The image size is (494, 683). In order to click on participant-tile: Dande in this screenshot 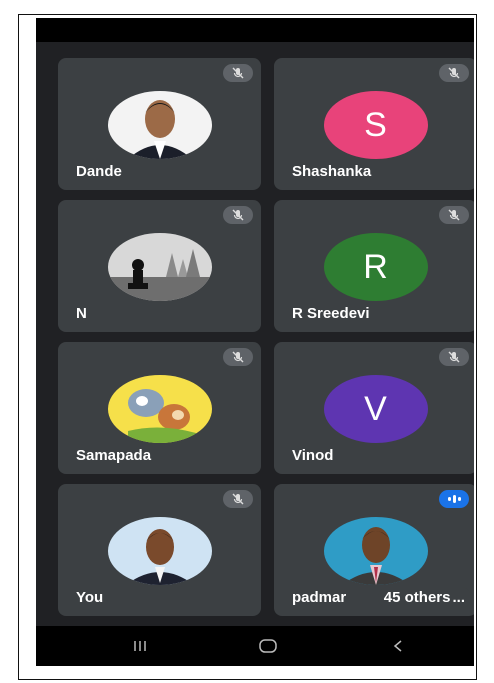, I will do `click(159, 124)`.